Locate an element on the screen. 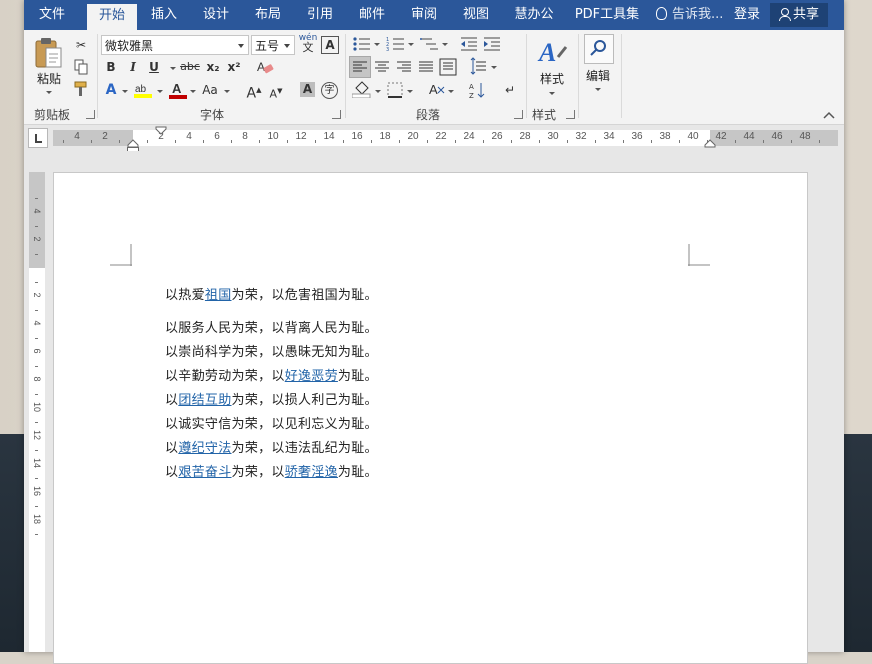 Image resolution: width=872 pixels, height=664 pixels. align-right-icon is located at coordinates (404, 67).